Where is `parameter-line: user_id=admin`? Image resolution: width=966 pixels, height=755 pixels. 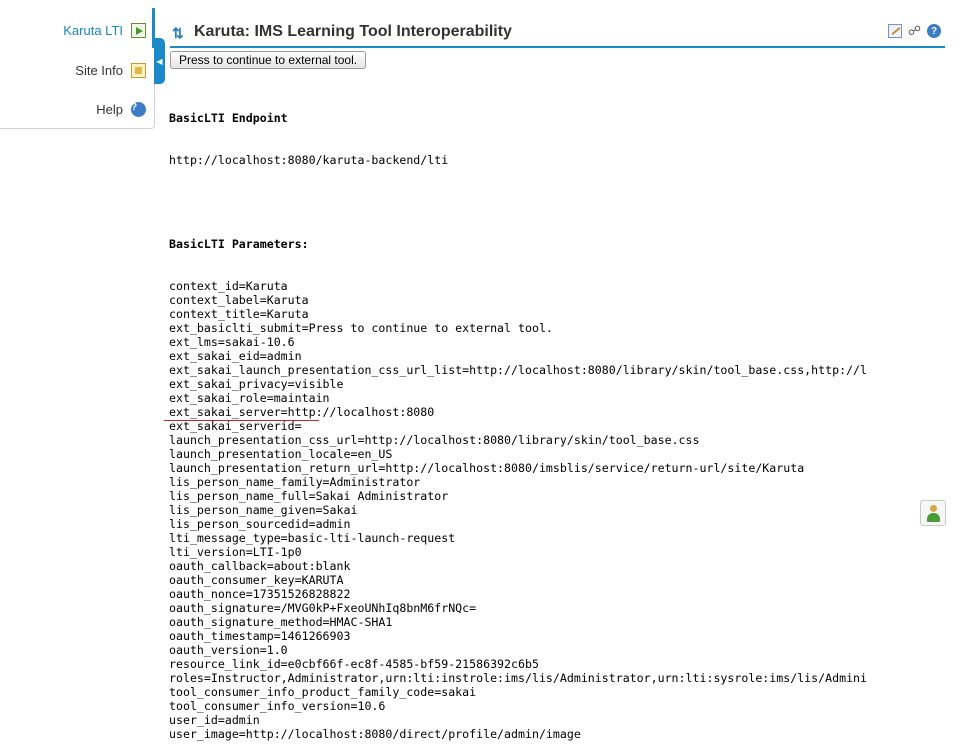
parameter-line: user_id=admin is located at coordinates (214, 720).